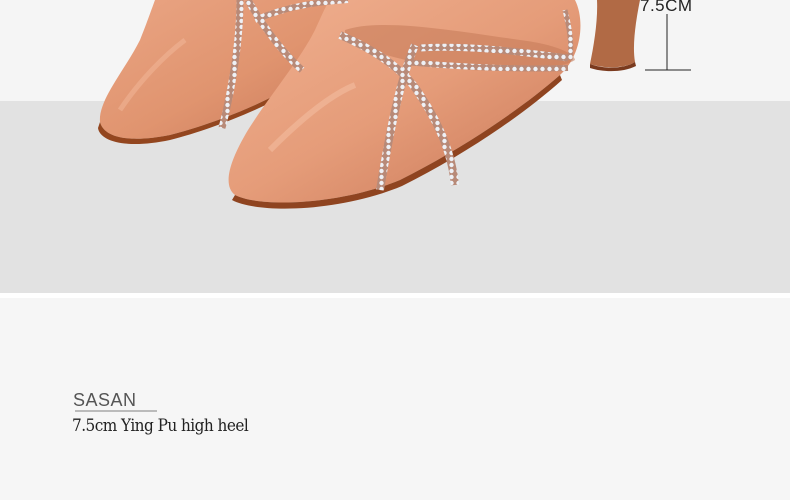 This screenshot has height=500, width=790. I want to click on brand-logo: SASAN, so click(105, 400).